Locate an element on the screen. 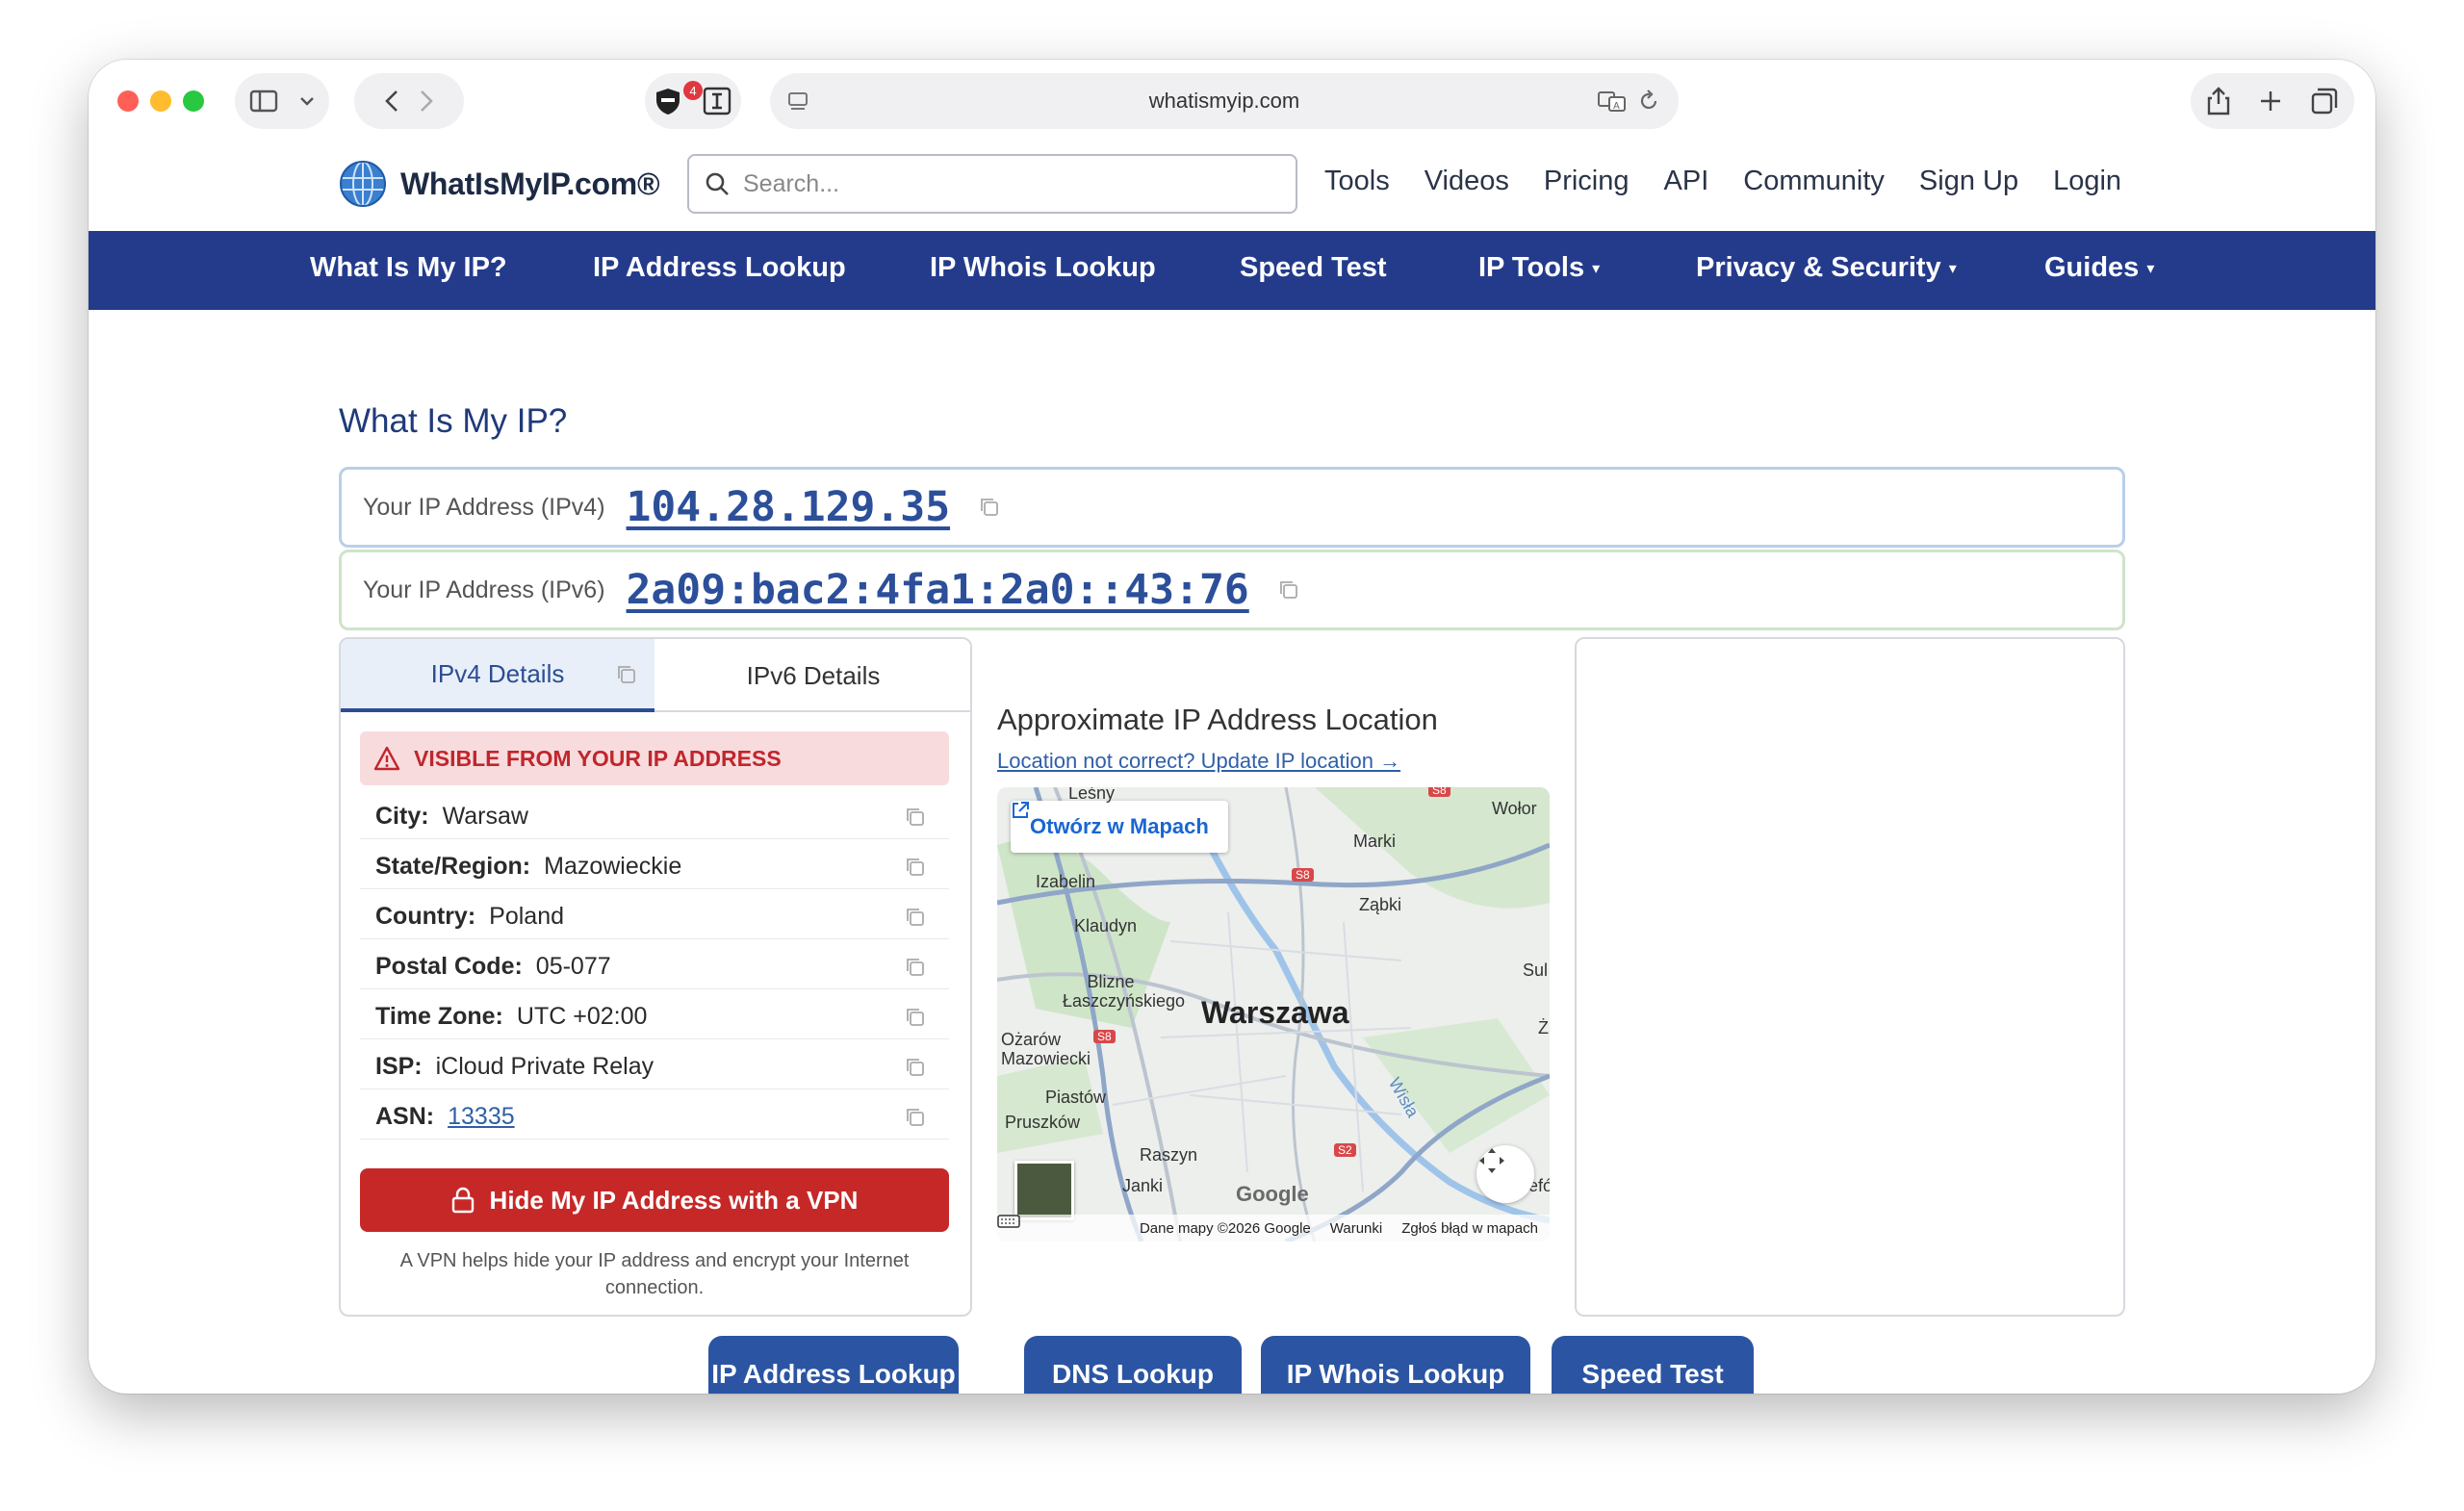 This screenshot has height=1511, width=2464. url-text: whatismyip.com is located at coordinates (1224, 101).